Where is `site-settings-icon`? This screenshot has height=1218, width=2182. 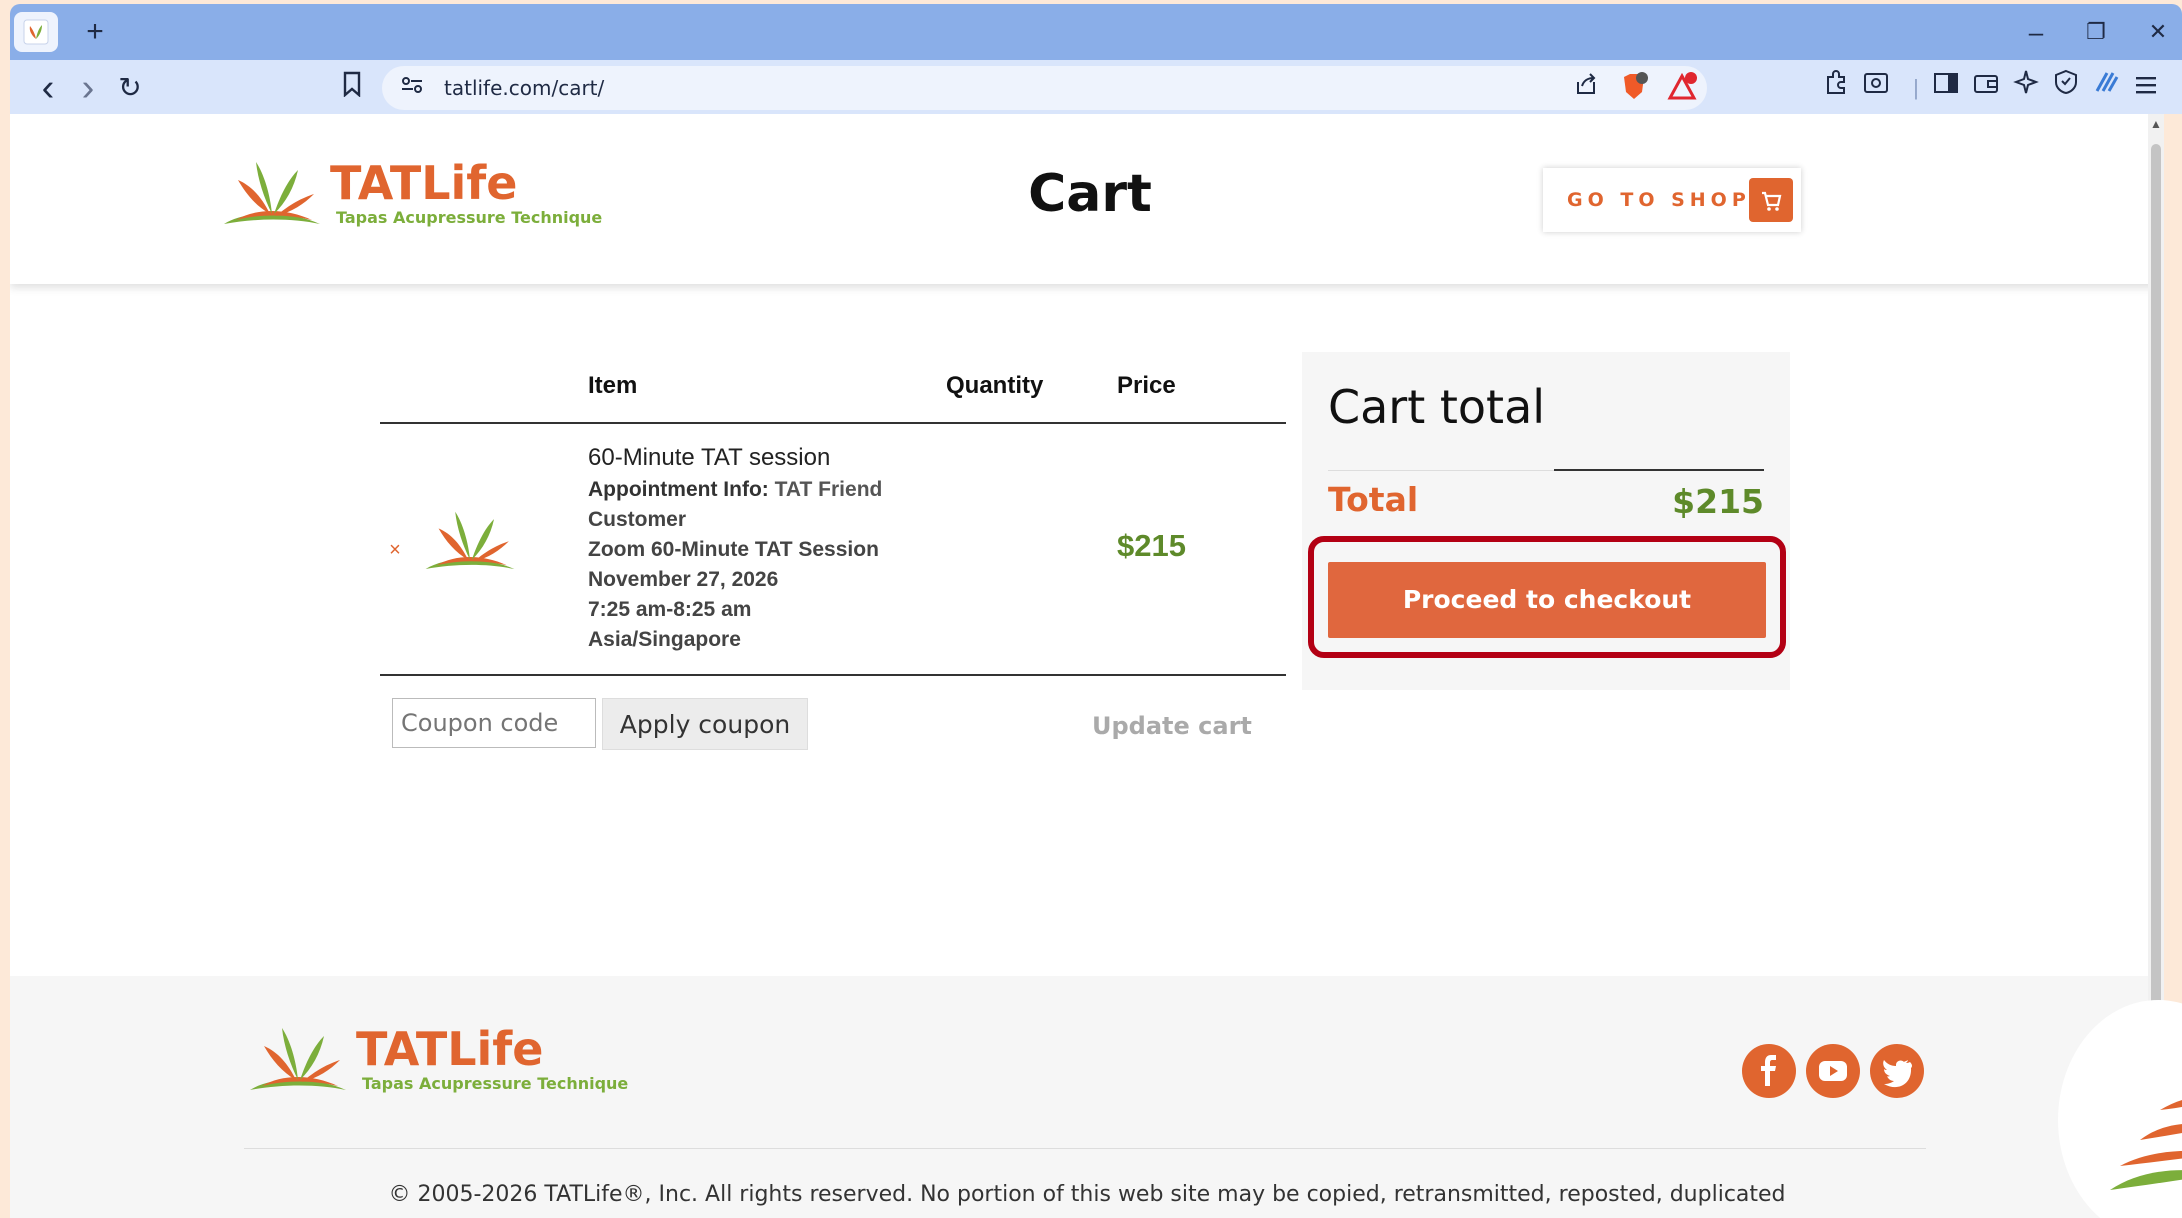 site-settings-icon is located at coordinates (412, 88).